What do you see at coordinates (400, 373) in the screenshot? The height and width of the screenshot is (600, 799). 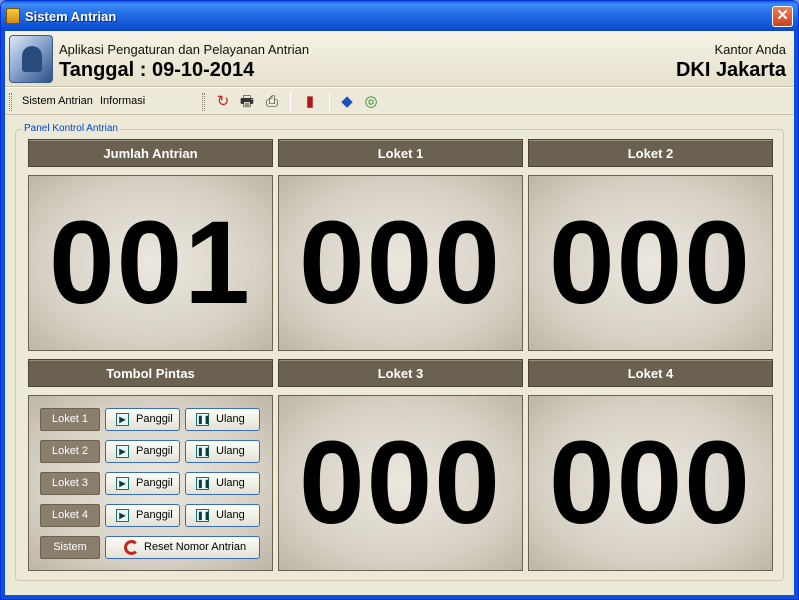 I see `header-loket-3: Loket 3` at bounding box center [400, 373].